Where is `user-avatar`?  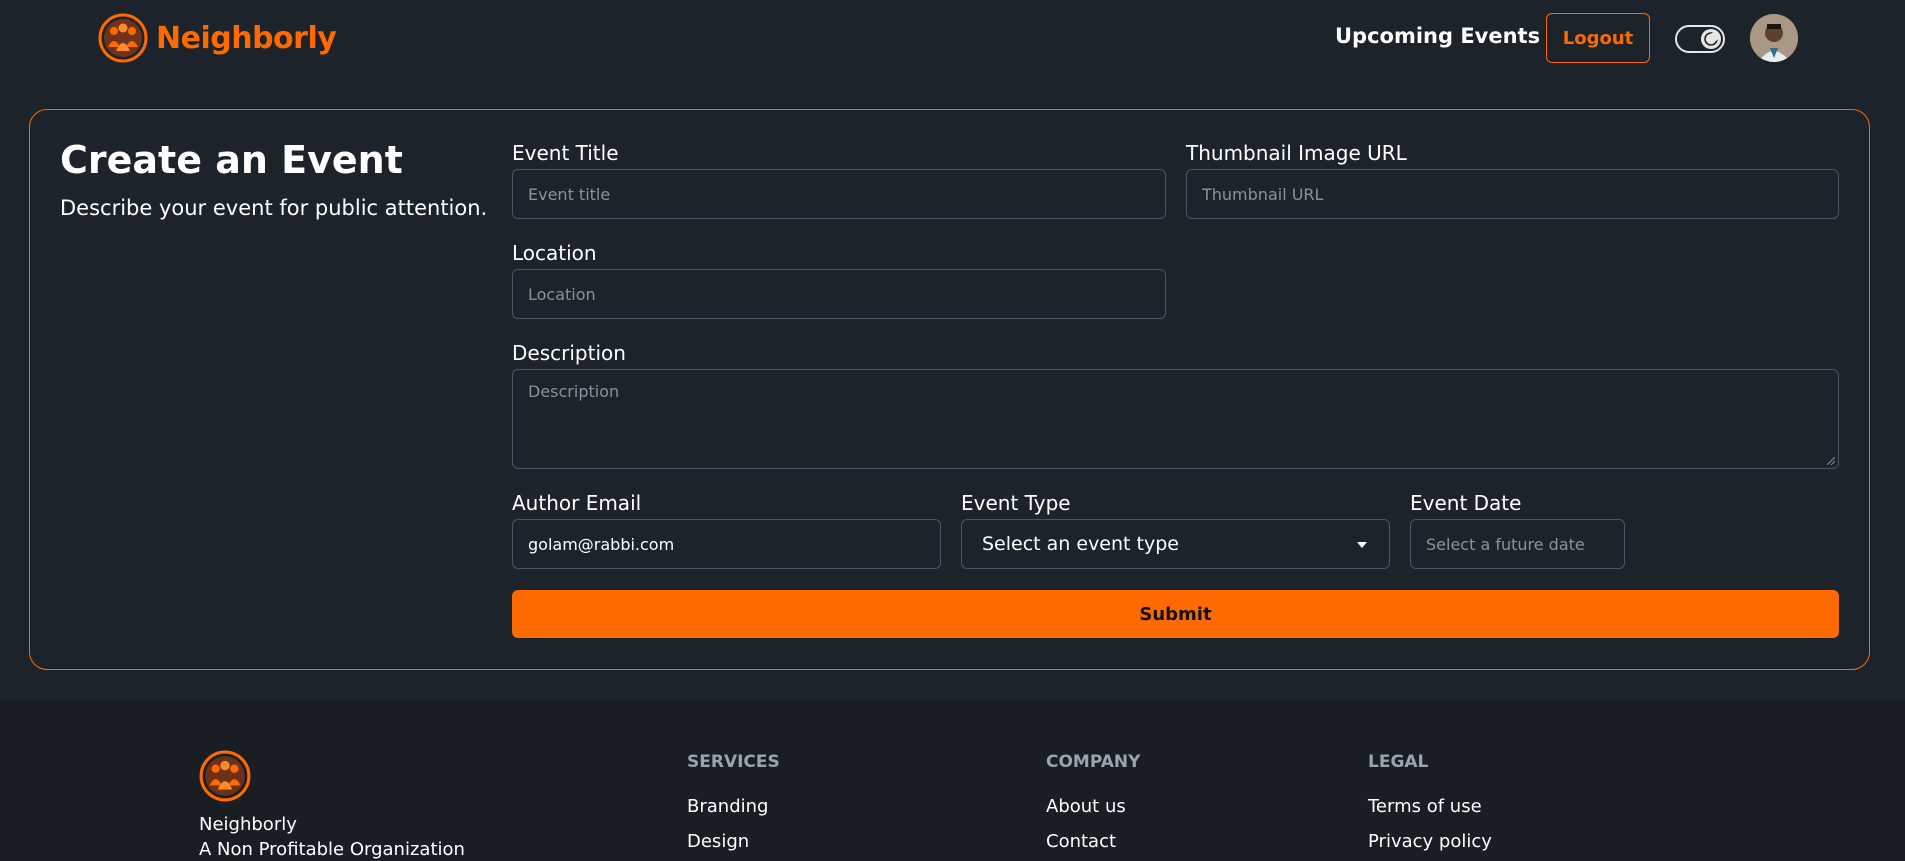 user-avatar is located at coordinates (1774, 38).